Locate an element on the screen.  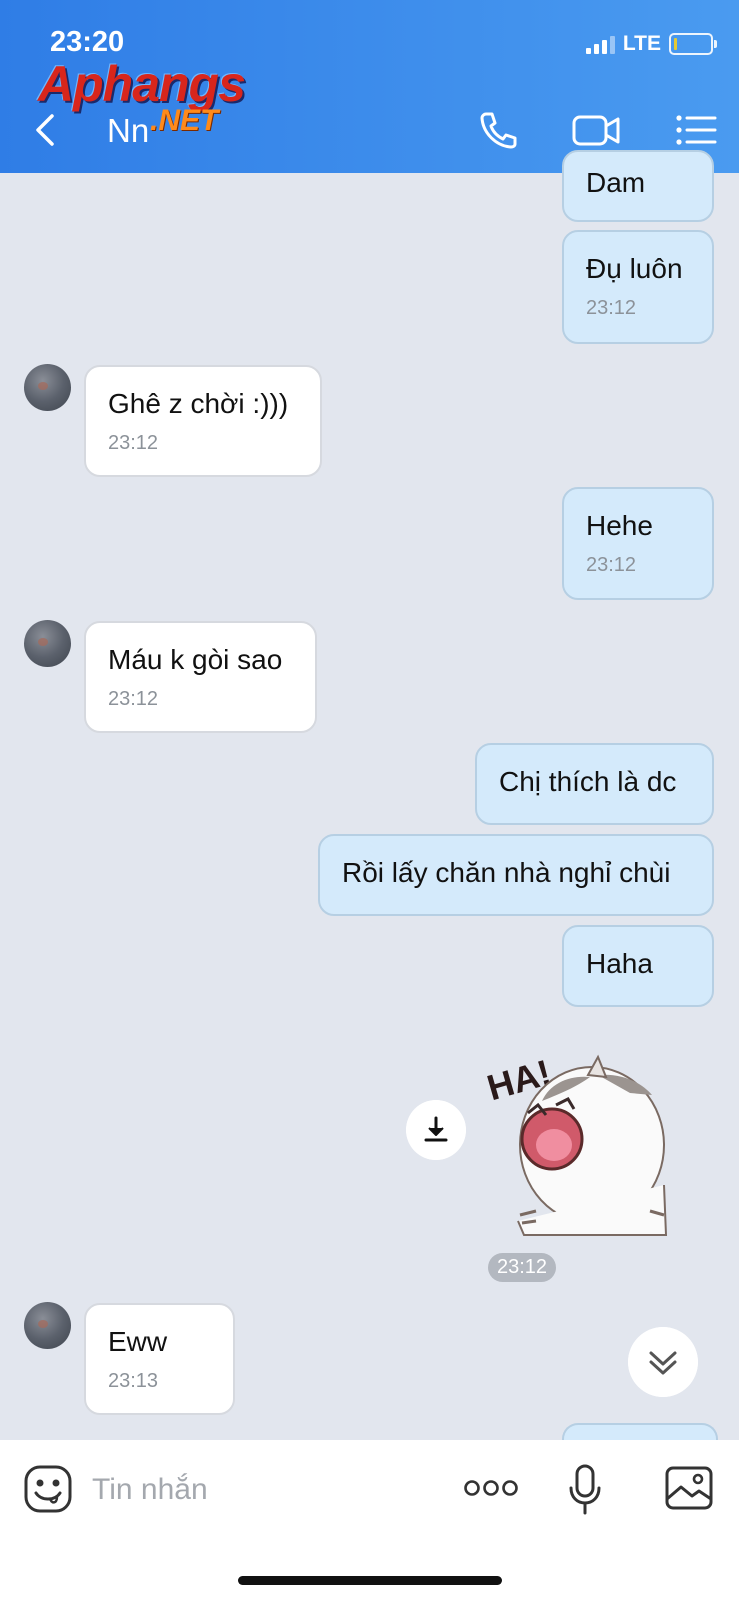
back-icon is located at coordinates (45, 130).